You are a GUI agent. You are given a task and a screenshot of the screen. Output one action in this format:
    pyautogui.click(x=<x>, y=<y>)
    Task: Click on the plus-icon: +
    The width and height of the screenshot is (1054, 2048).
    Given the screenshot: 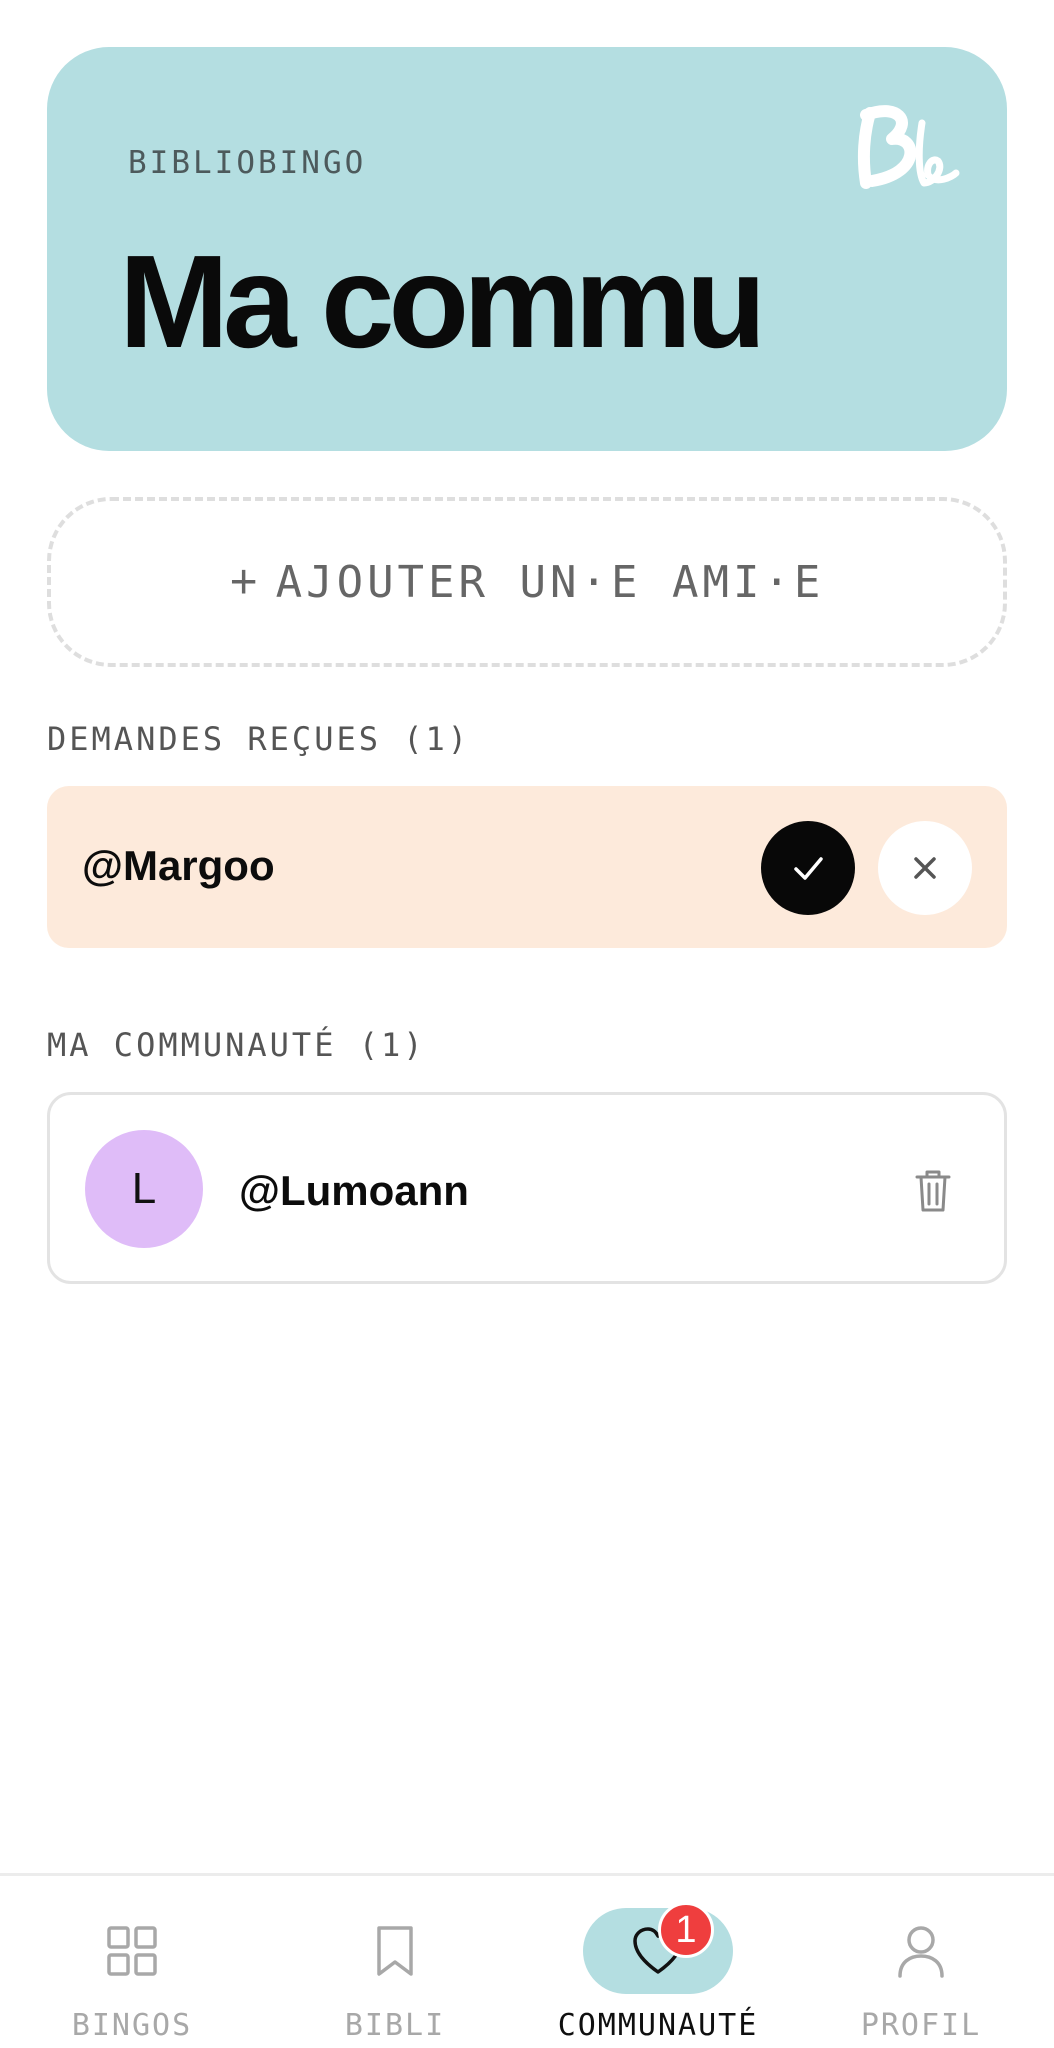 What is the action you would take?
    pyautogui.click(x=243, y=582)
    